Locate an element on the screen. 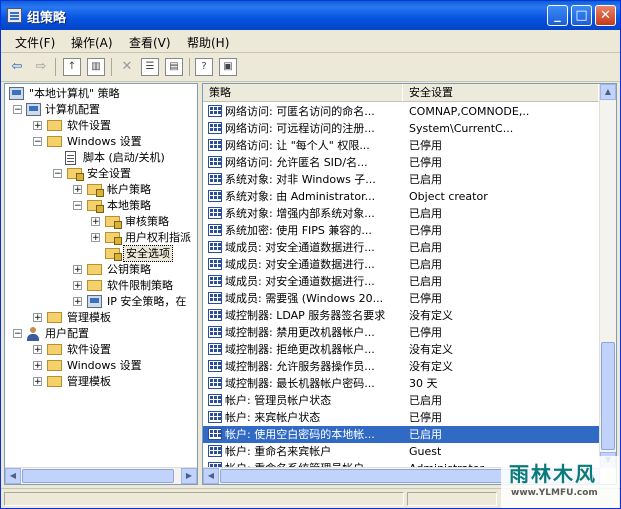 Image resolution: width=621 pixels, height=509 pixels. security-folder-icon is located at coordinates (95, 206).